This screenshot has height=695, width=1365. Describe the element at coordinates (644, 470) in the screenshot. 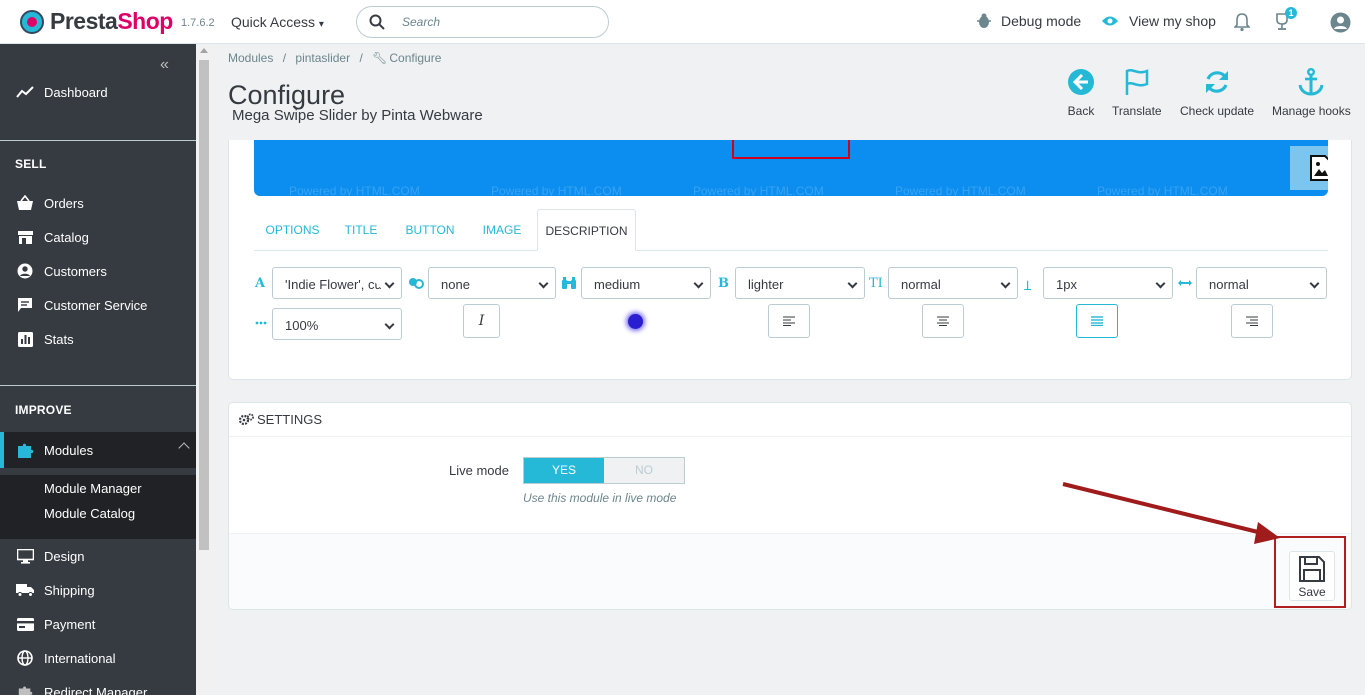

I see `live-mode-no: NO` at that location.